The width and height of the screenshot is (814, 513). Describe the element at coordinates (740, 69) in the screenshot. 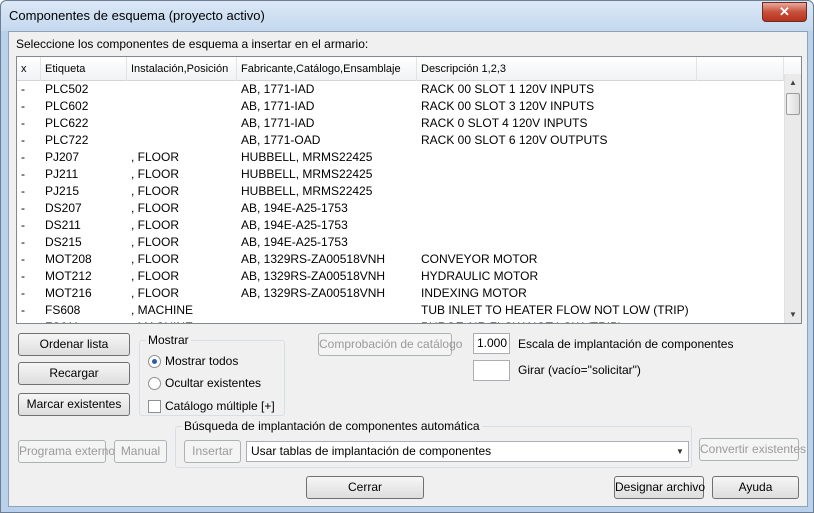

I see `column-header-empty` at that location.